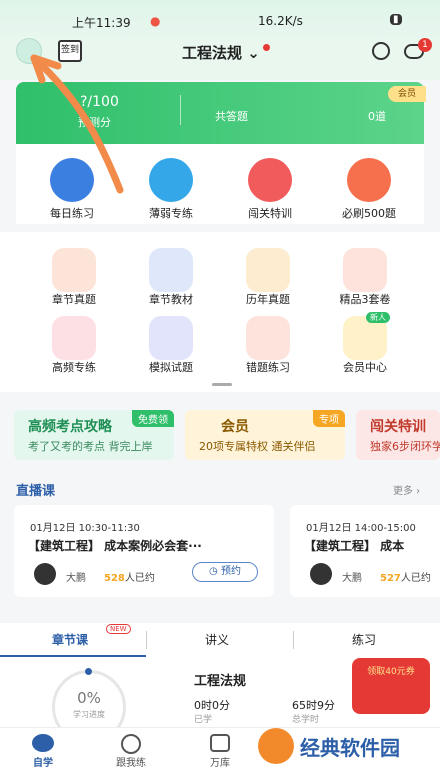 This screenshot has height=770, width=440. I want to click on booked-count: 527, so click(390, 578).